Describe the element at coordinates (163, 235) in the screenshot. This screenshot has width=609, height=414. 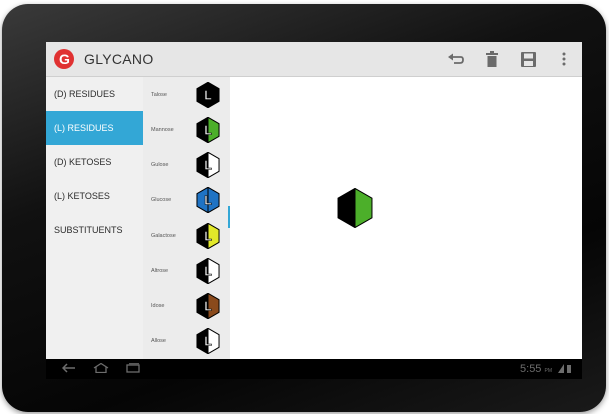
I see `residue-label: Galactose` at that location.